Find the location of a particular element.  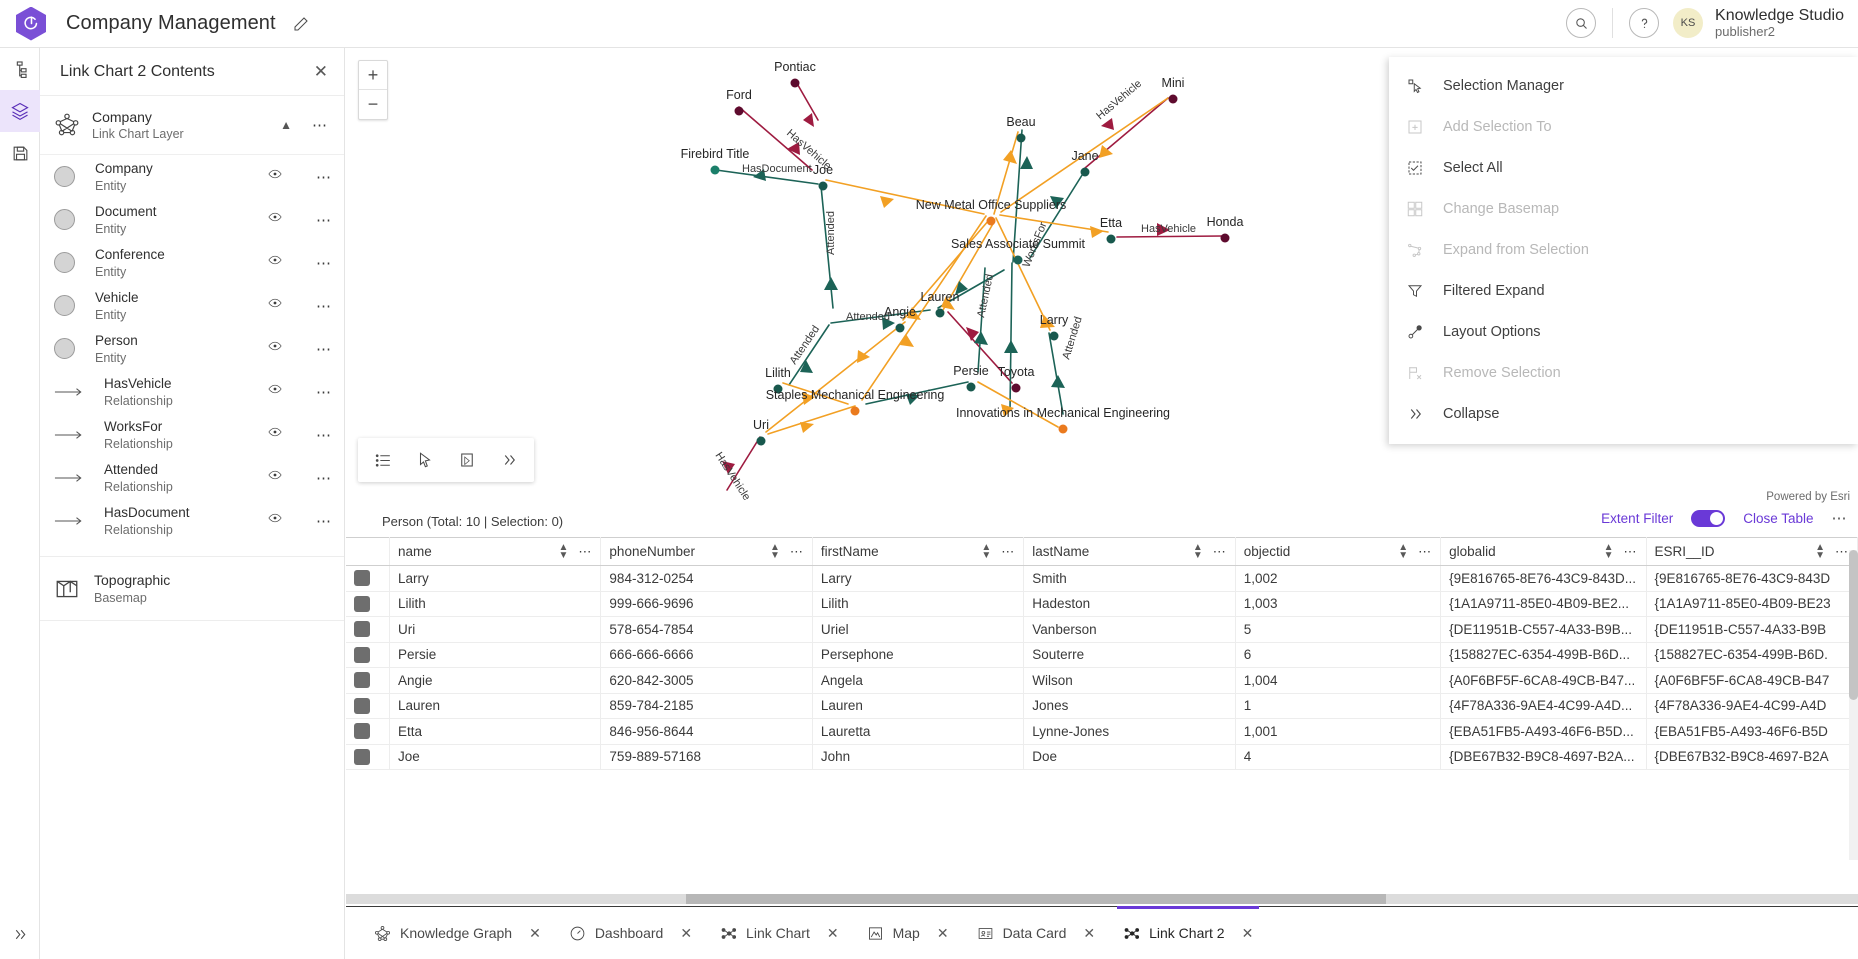

table-cell: 759-889-57168 is located at coordinates (706, 757).